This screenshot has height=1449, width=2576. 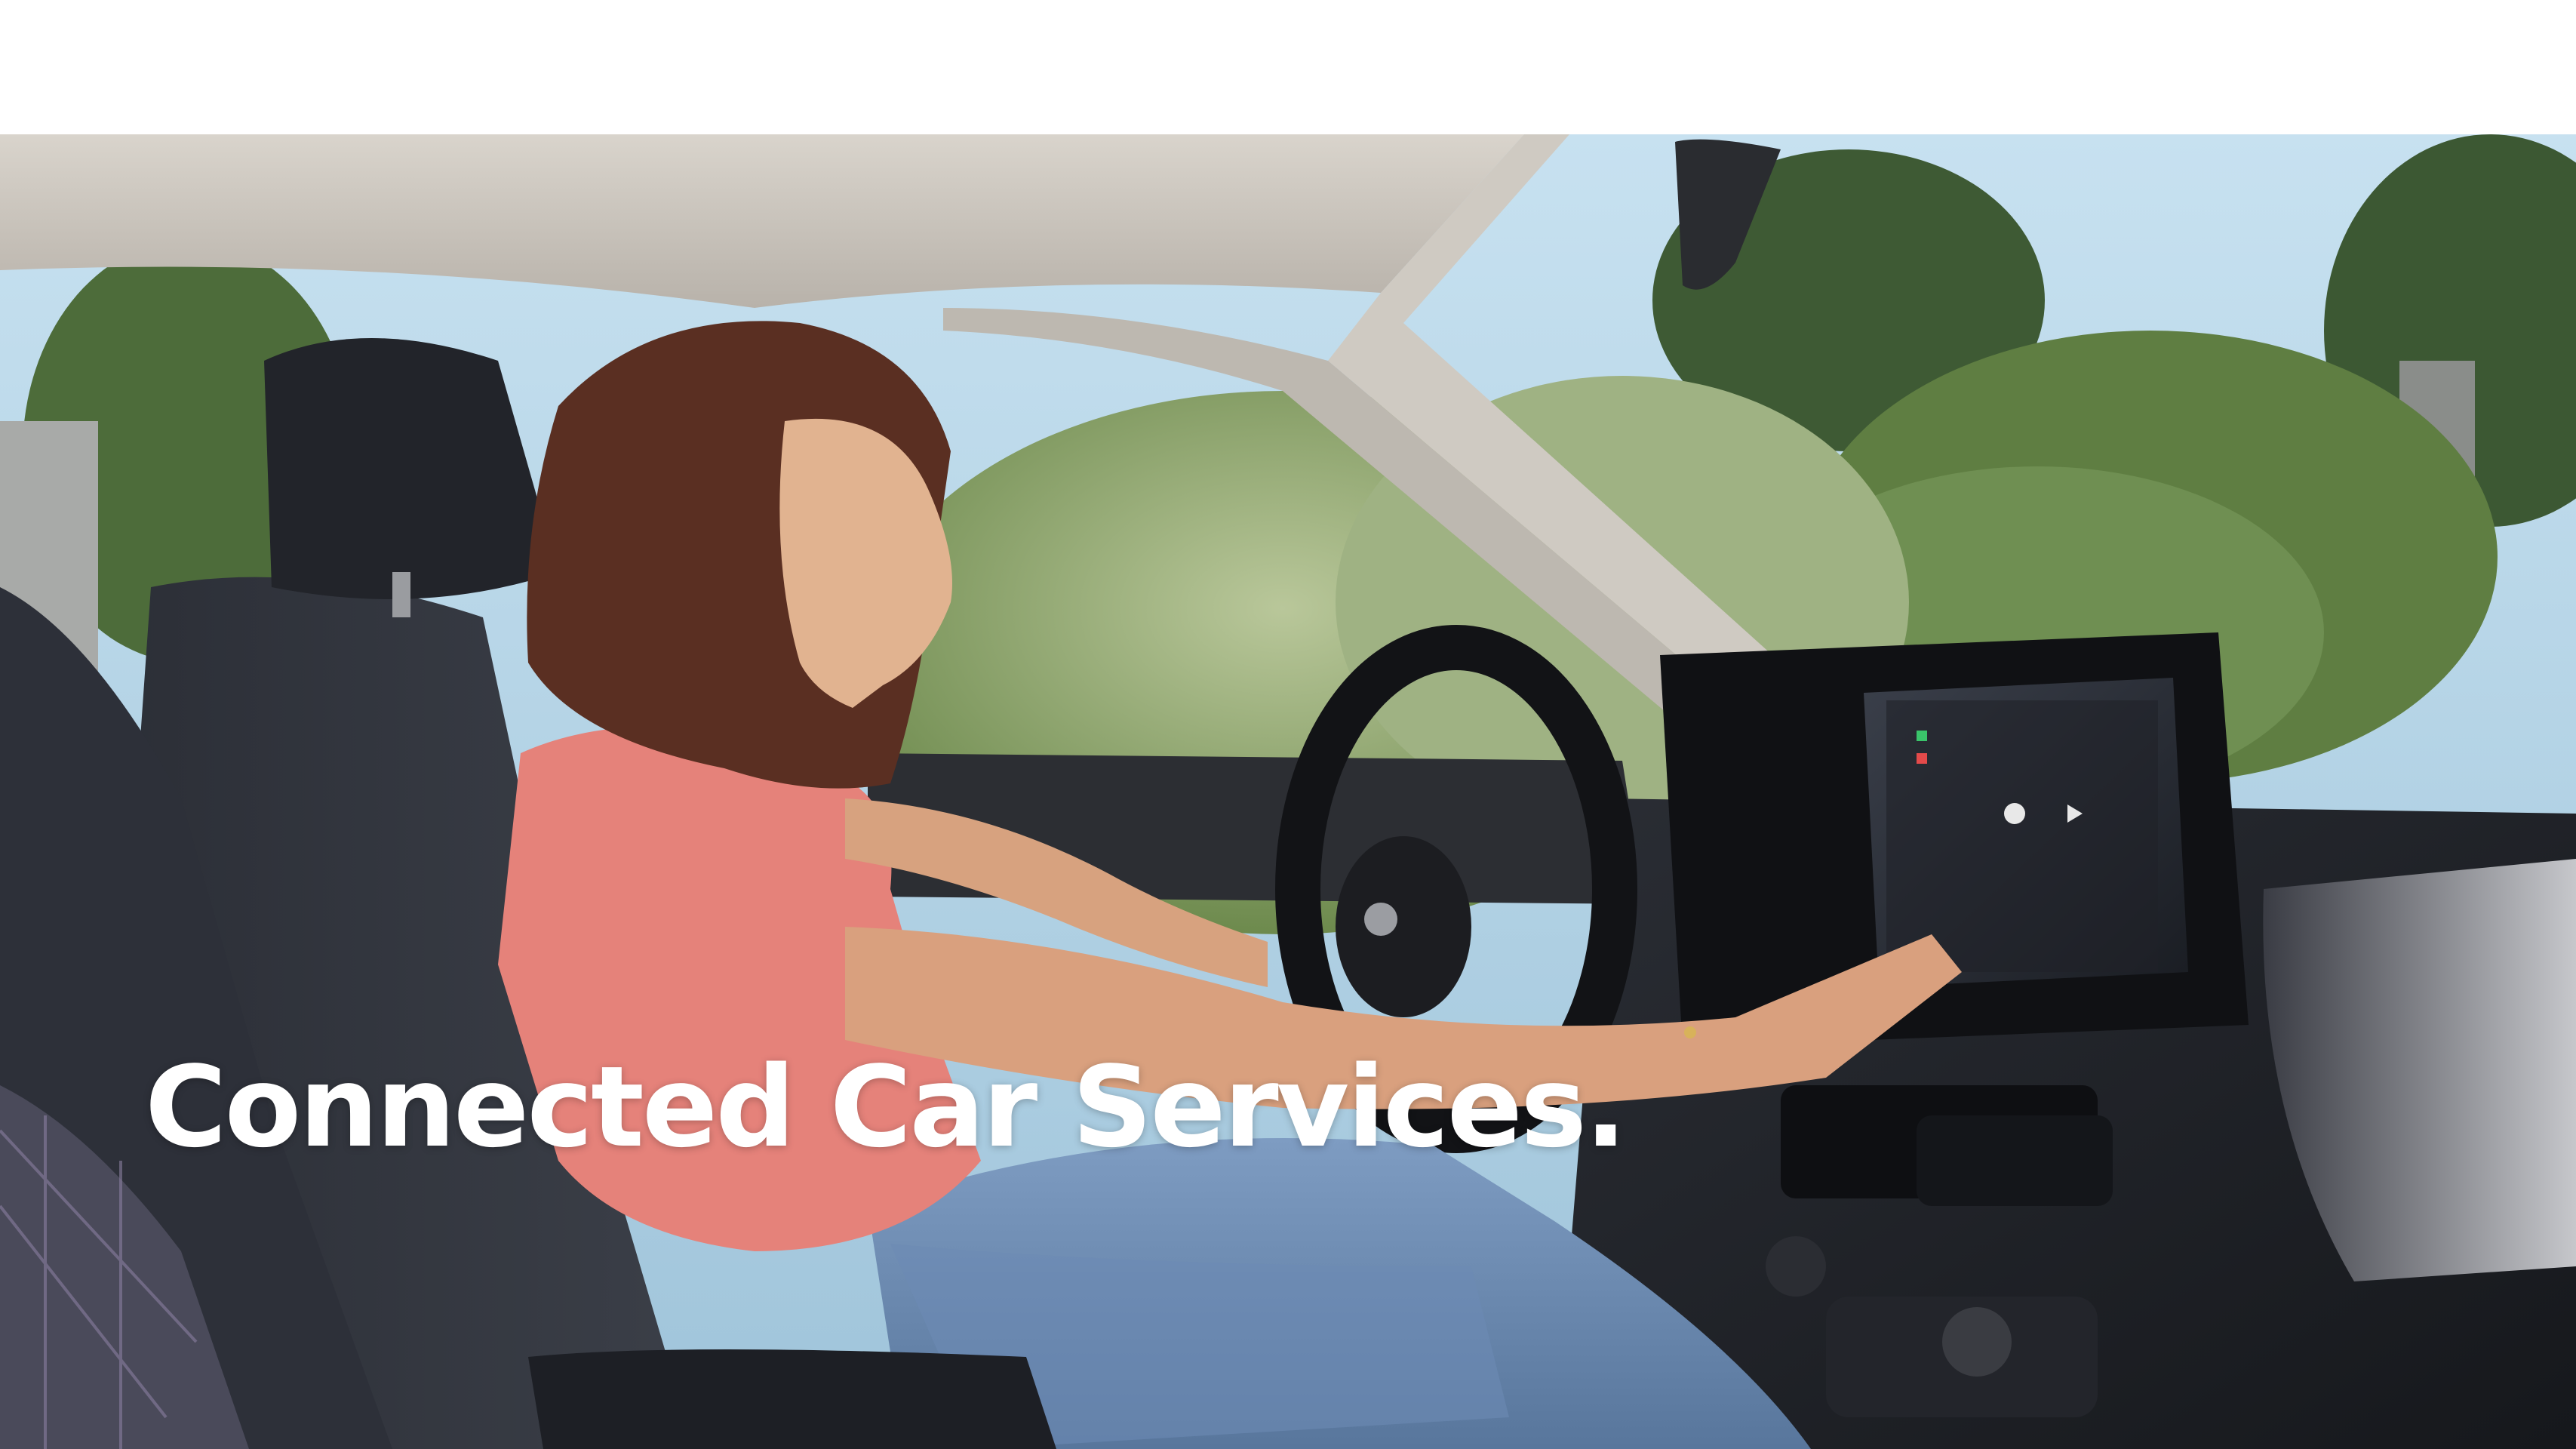 I want to click on top-white-bar, so click(x=1288, y=67).